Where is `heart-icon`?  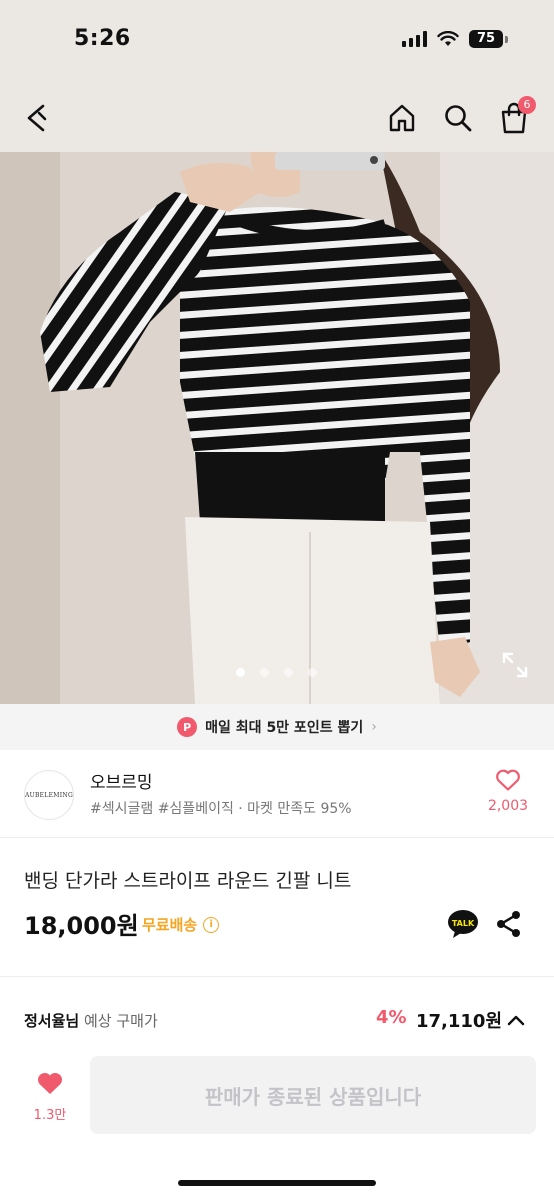
heart-icon is located at coordinates (50, 1083).